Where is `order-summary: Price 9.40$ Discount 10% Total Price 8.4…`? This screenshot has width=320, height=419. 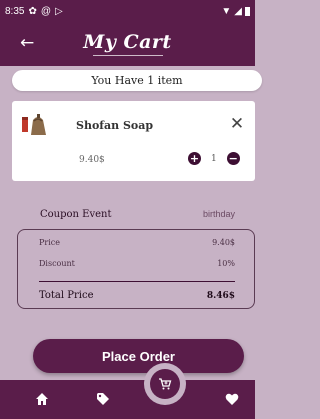
order-summary: Price 9.40$ Discount 10% Total Price 8.4… is located at coordinates (136, 269).